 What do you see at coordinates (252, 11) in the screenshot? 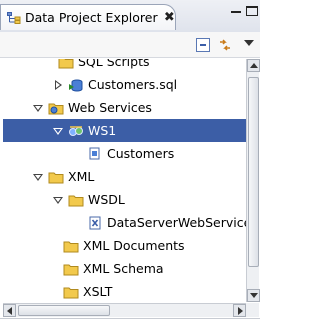
I see `maximize-icon` at bounding box center [252, 11].